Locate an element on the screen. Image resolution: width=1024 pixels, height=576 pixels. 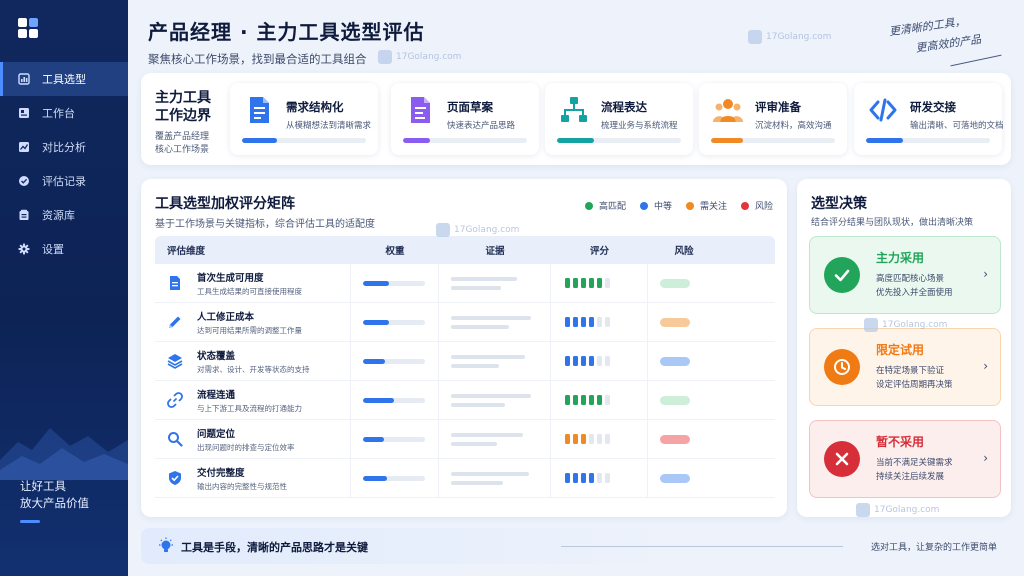
tool-select-icon is located at coordinates (24, 79).